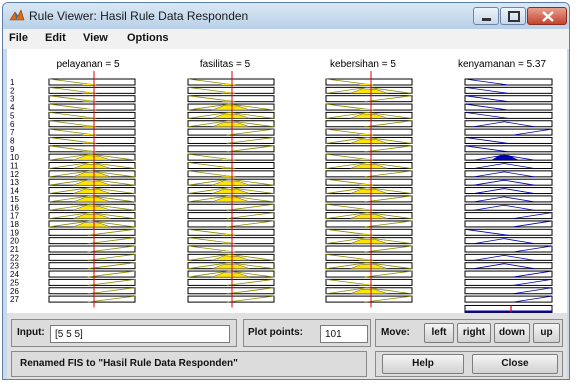 This screenshot has height=383, width=584. Describe the element at coordinates (17, 15) in the screenshot. I see `matlab-icon` at that location.